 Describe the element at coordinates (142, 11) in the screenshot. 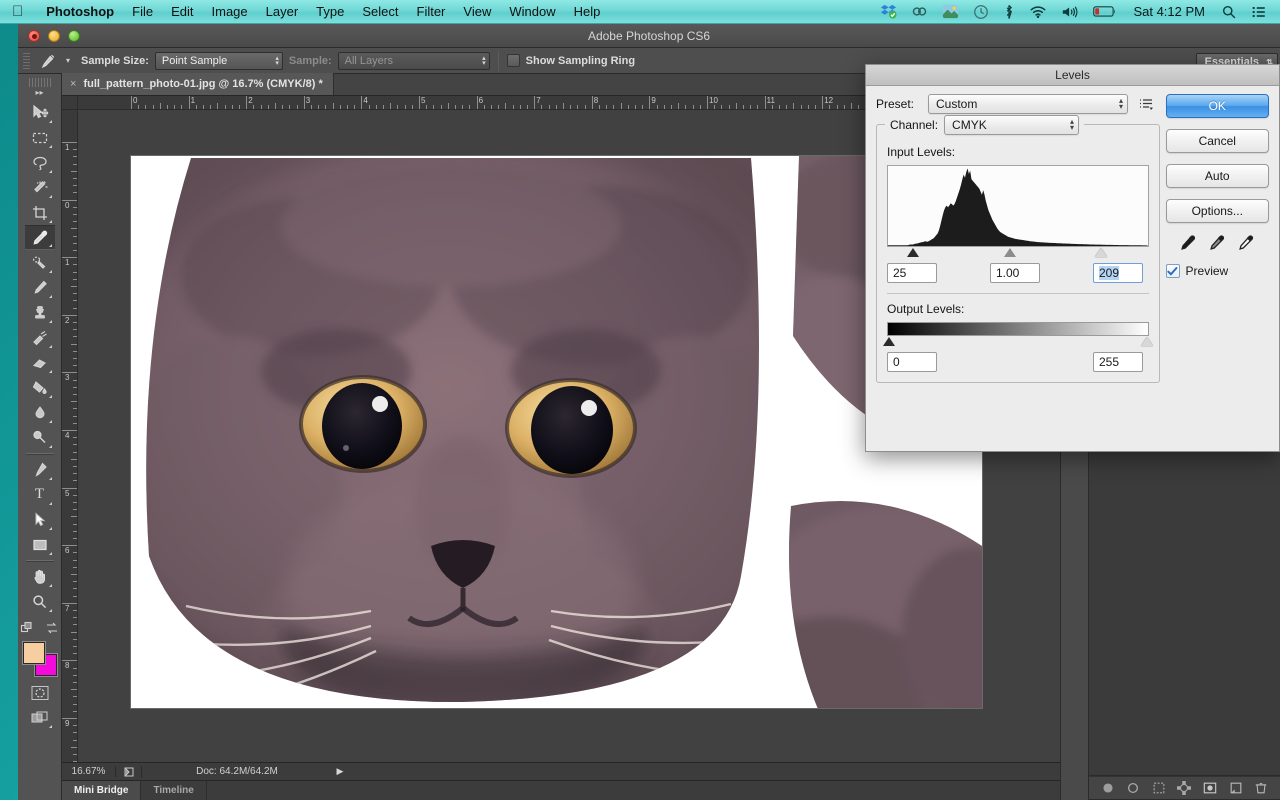

I see `menu-item-file: File` at that location.